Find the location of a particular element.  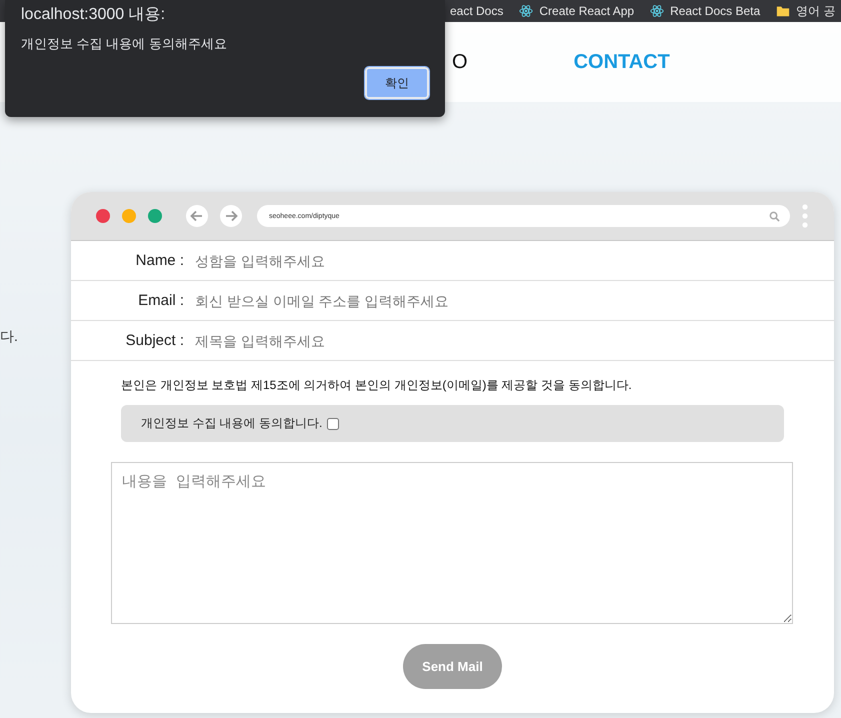

checkbox-label: 개인정보 수집 내용에 동의합니다. is located at coordinates (231, 423).